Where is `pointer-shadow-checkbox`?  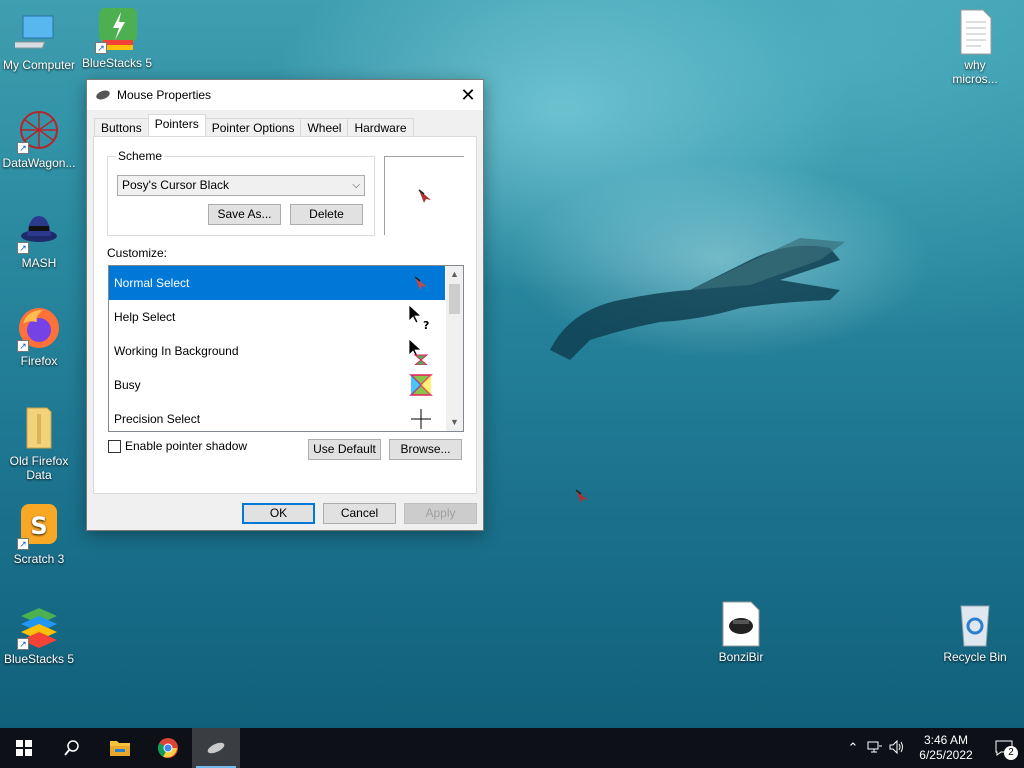 pointer-shadow-checkbox is located at coordinates (114, 446).